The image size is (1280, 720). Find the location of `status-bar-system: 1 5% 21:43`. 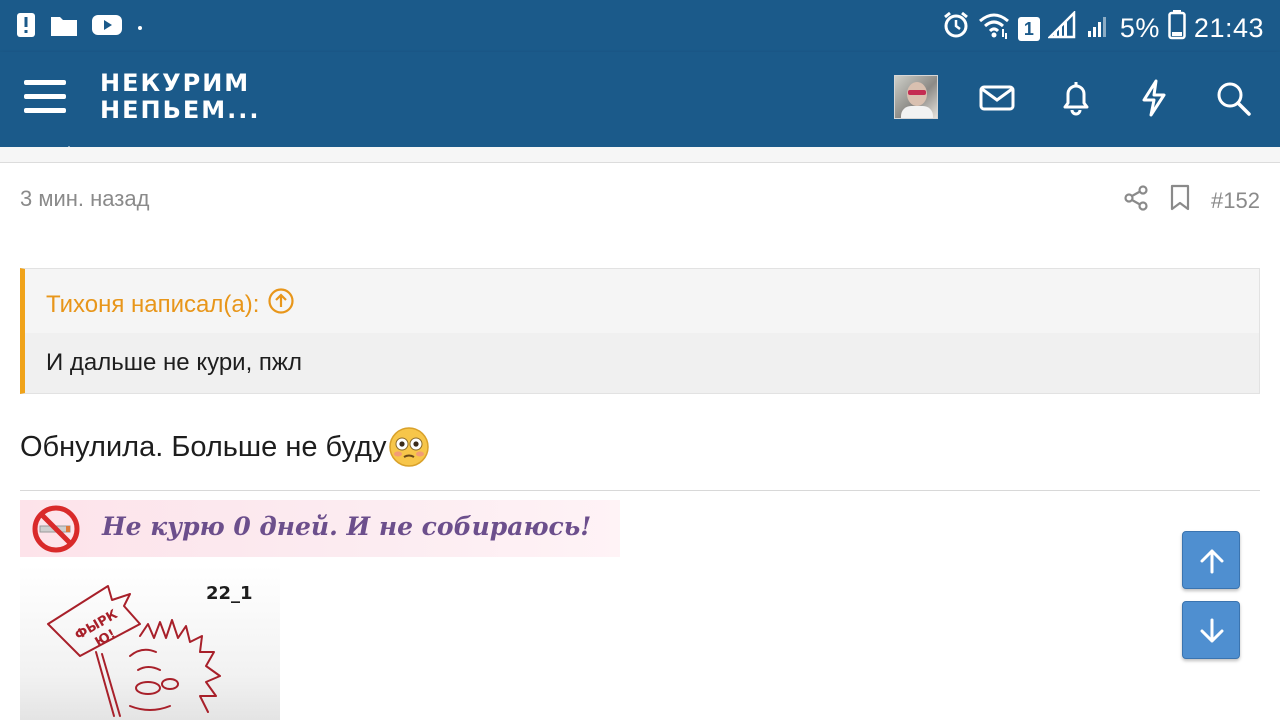

status-bar-system: 1 5% 21:43 is located at coordinates (1103, 28).